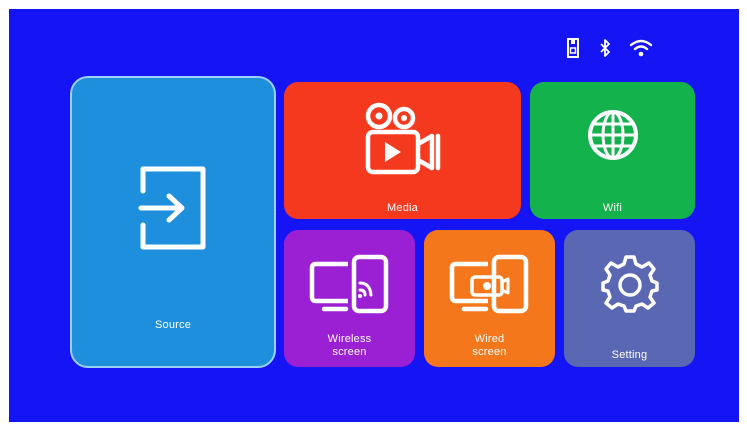 This screenshot has width=747, height=429. I want to click on screen-cast-icon, so click(348, 284).